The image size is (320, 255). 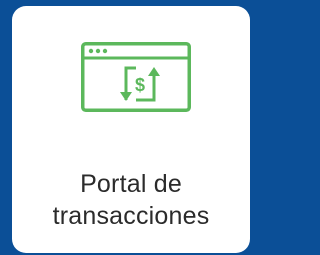 What do you see at coordinates (131, 216) in the screenshot?
I see `tile-title-line-2: transacciones` at bounding box center [131, 216].